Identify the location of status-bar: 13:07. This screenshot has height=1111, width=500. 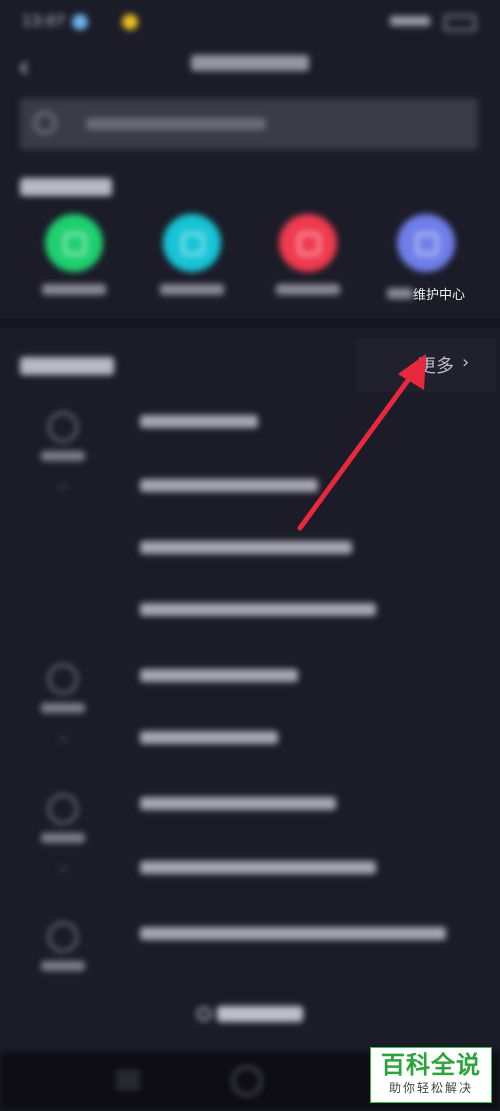
(250, 22).